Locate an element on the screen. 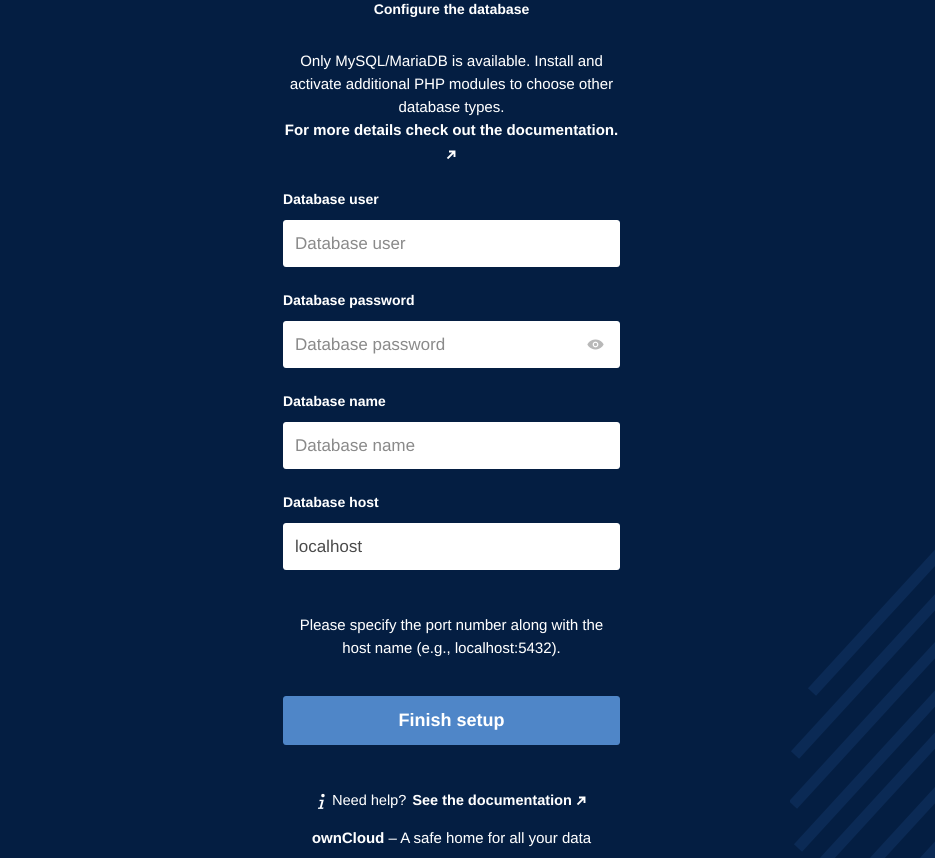 The width and height of the screenshot is (935, 858). availability-notice: Only MySQL/MariaDB is available. Install and activate additional PHP modules to choose other database types. is located at coordinates (451, 85).